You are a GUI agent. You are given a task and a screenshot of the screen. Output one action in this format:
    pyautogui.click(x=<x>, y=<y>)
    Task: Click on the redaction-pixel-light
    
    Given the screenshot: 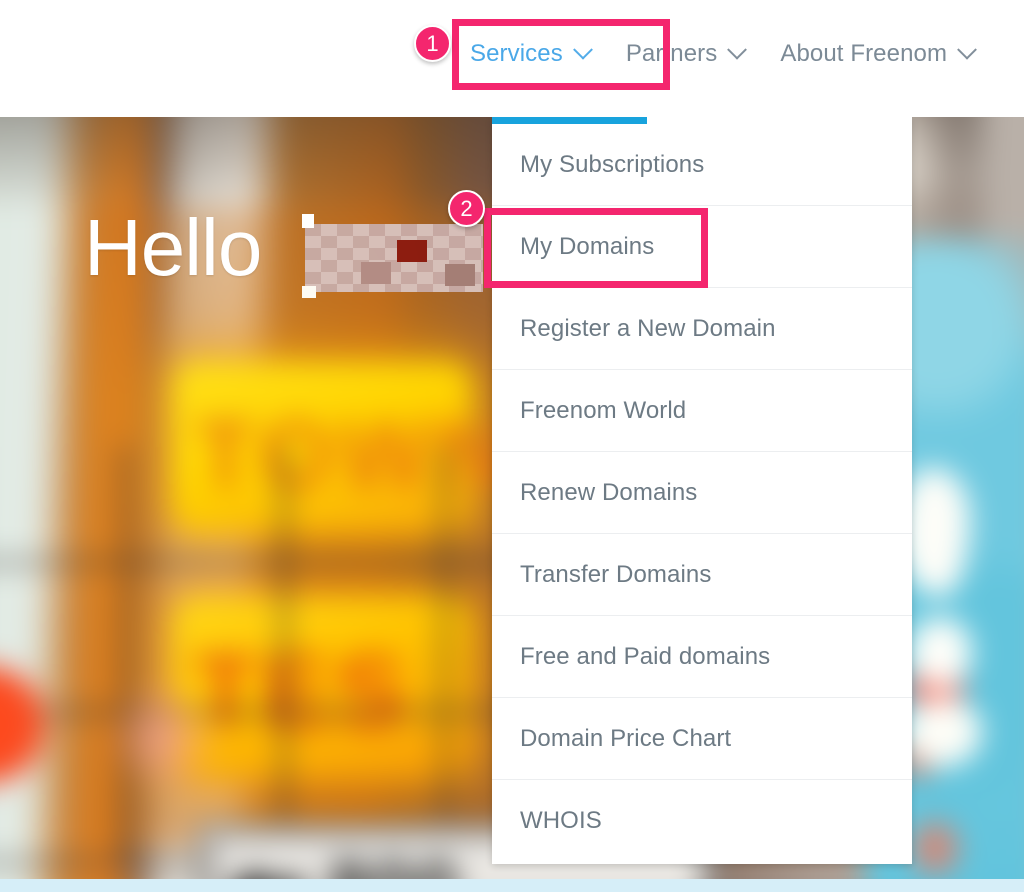 What is the action you would take?
    pyautogui.click(x=460, y=275)
    